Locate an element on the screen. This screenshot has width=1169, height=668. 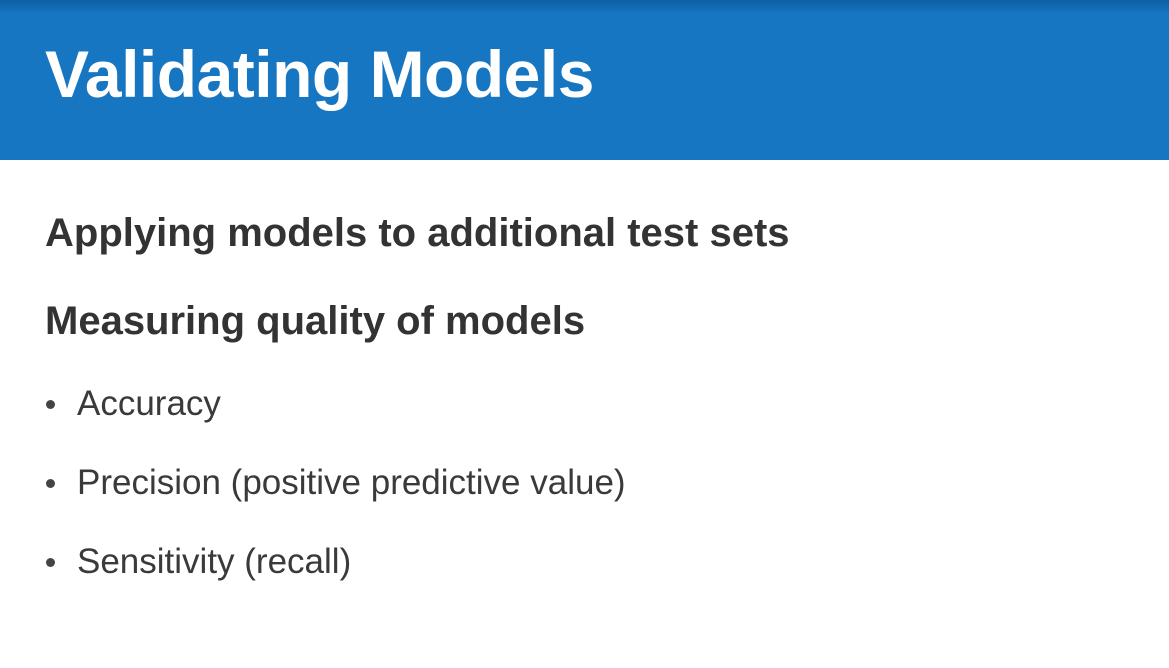
section-heading-quality: Measuring quality of models is located at coordinates (315, 321).